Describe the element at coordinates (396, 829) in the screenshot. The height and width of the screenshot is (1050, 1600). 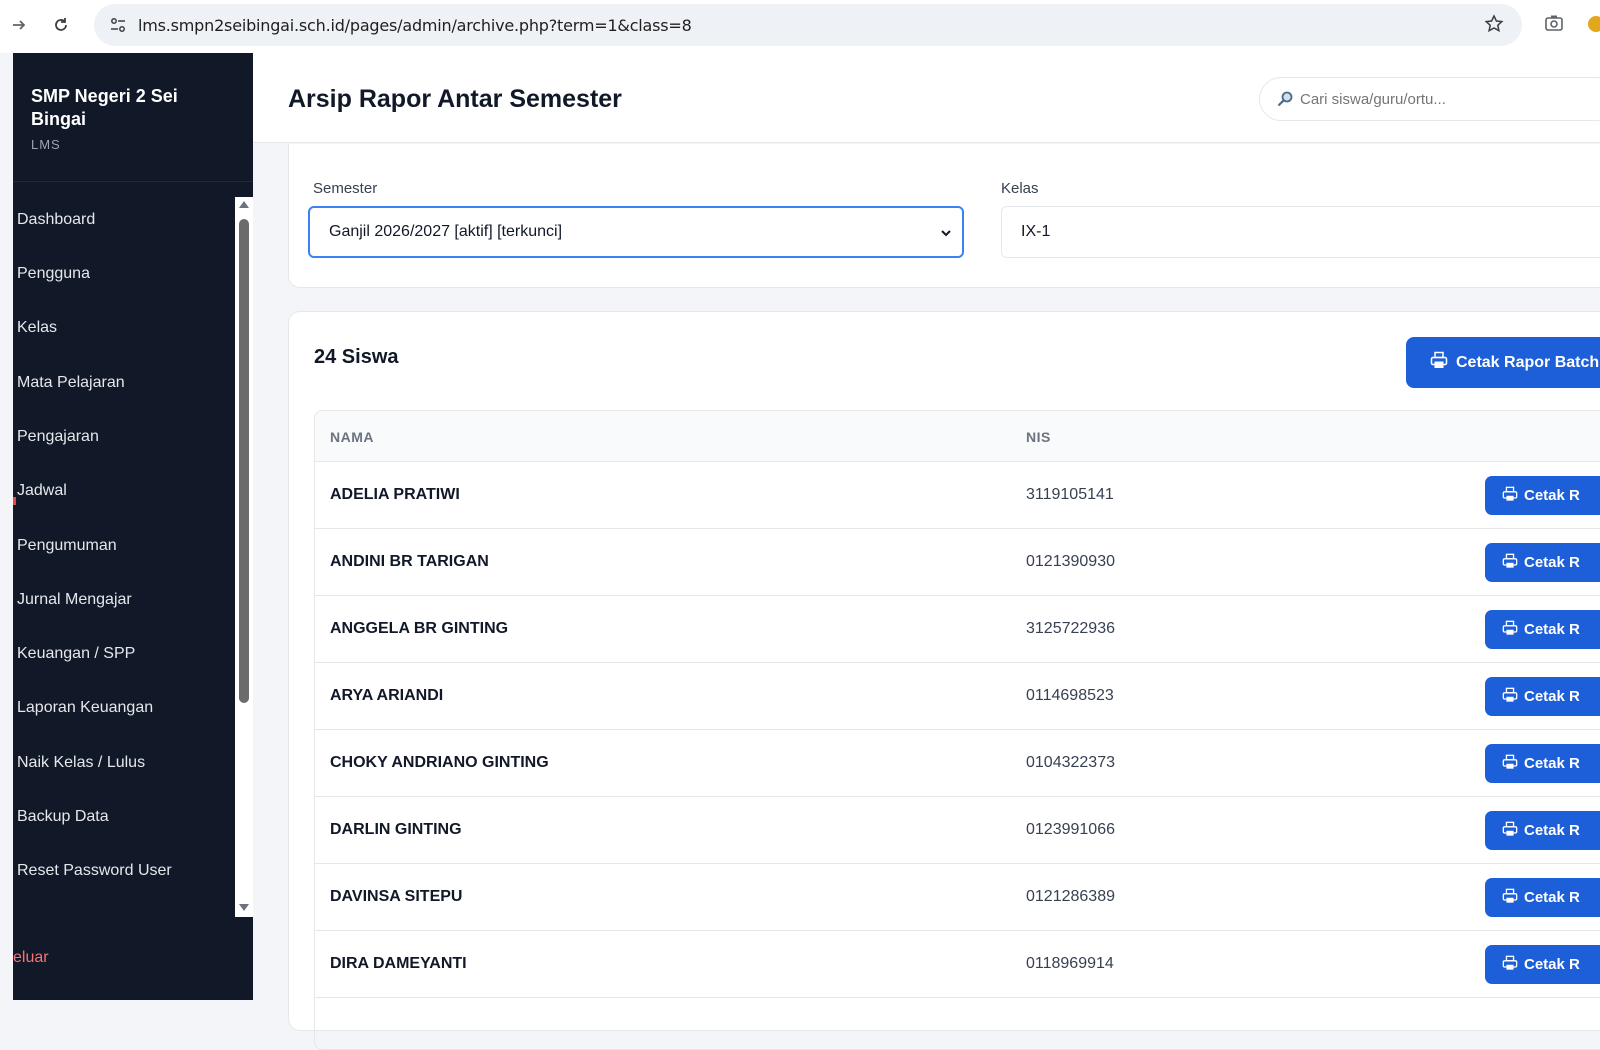
I see `student-name: DARLIN GINTING` at that location.